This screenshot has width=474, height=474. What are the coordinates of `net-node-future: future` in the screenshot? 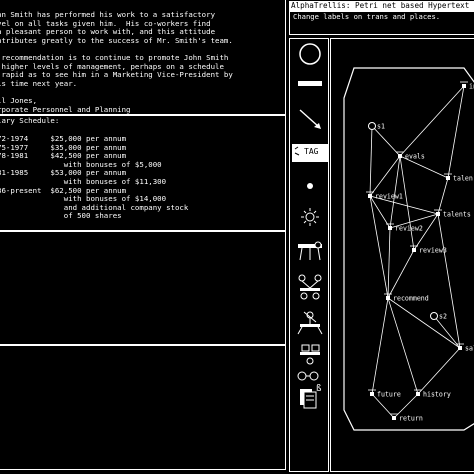 It's located at (384, 394).